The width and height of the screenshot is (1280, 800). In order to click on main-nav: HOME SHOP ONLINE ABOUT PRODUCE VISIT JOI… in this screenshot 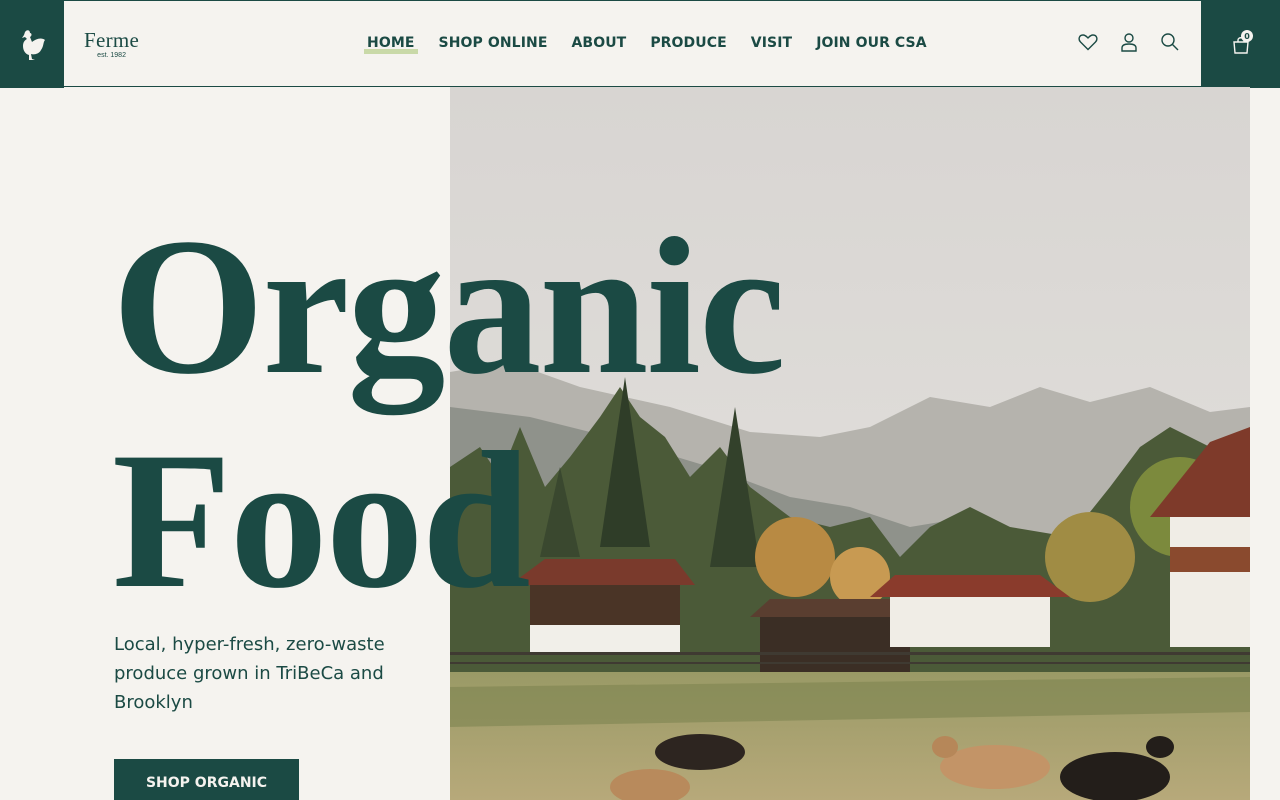, I will do `click(657, 44)`.